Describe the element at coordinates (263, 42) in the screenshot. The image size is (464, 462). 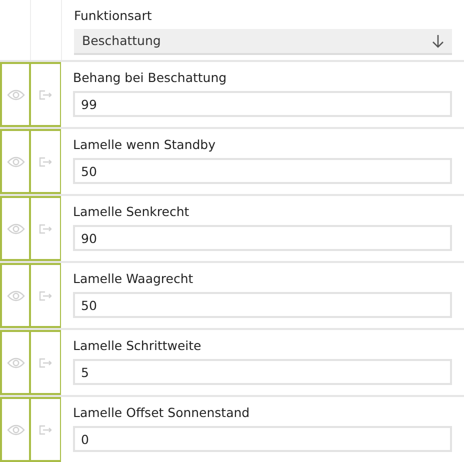
I see `function-select: Beschattung` at that location.